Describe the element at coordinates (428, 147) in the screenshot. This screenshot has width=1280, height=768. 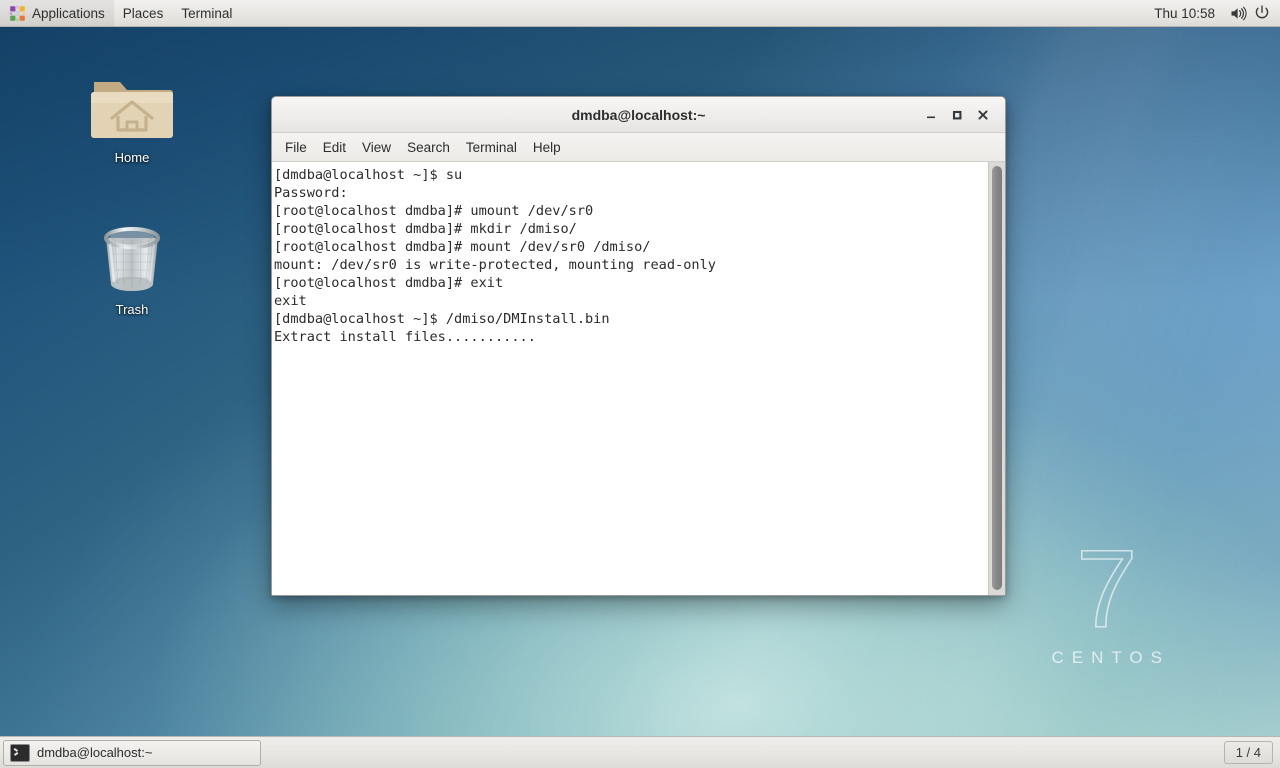
I see `menu-search: Search` at that location.